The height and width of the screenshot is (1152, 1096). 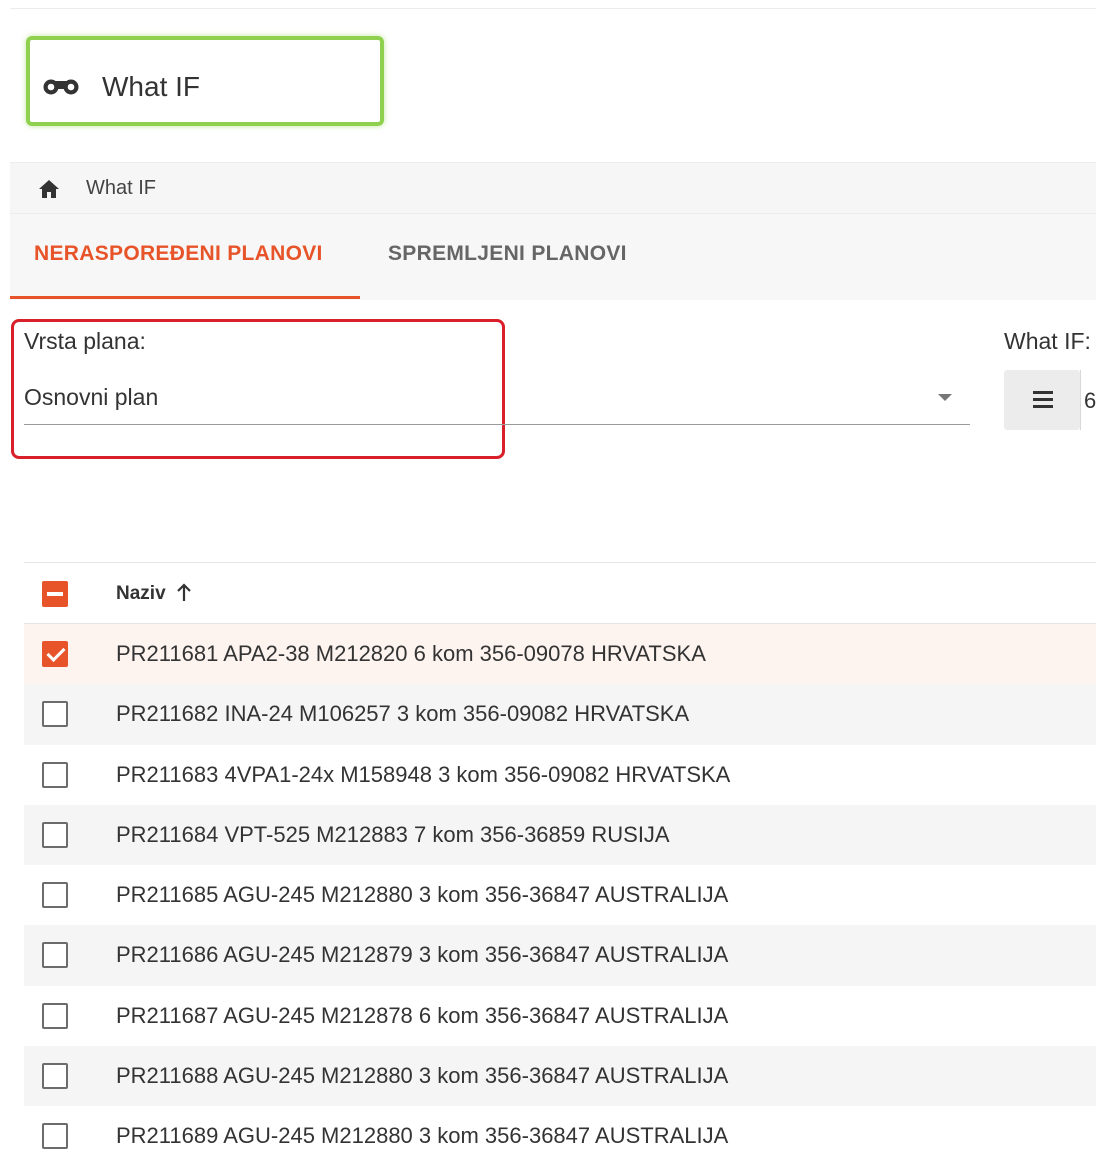 What do you see at coordinates (184, 593) in the screenshot?
I see `sort-ascending-icon` at bounding box center [184, 593].